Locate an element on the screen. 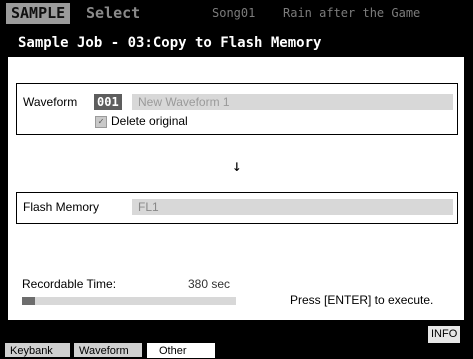 This screenshot has width=473, height=359. job-title: Sample Job - 03:Copy to Flash Memory is located at coordinates (170, 43).